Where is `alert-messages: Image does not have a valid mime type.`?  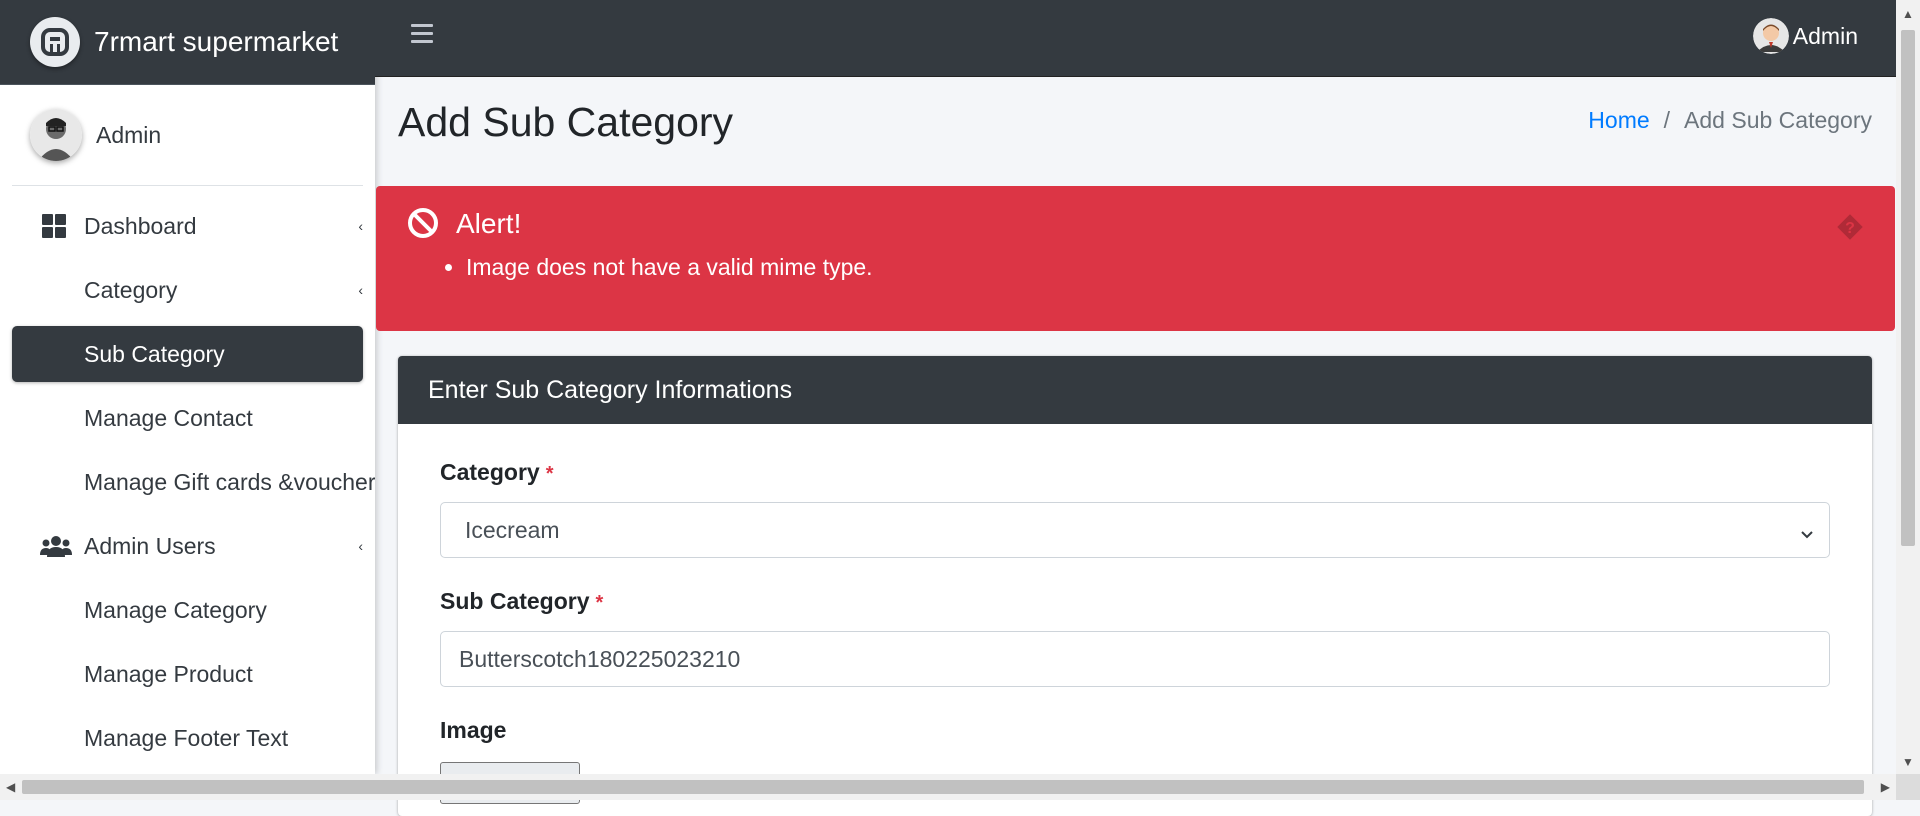
alert-messages: Image does not have a valid mime type. is located at coordinates (655, 267).